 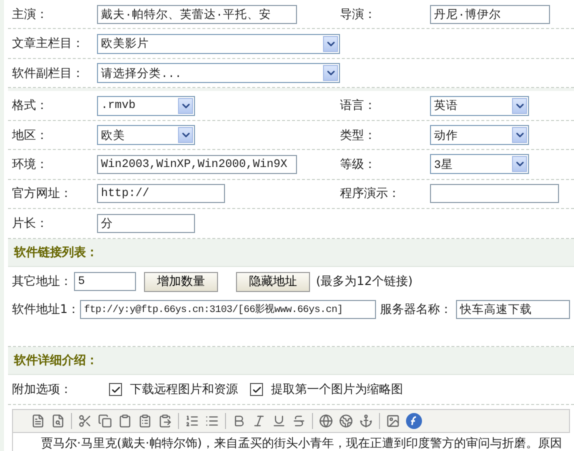 I want to click on text-field: 快车高速下载, so click(x=513, y=309).